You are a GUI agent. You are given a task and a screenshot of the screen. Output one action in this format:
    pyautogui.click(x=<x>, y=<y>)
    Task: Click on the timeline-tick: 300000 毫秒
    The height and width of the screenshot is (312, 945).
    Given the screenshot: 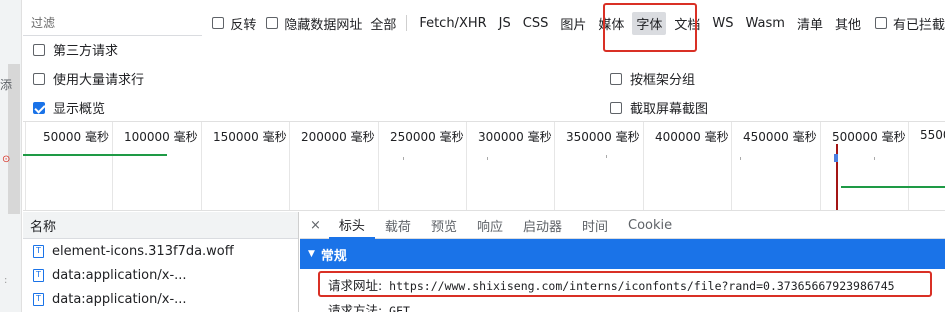 What is the action you would take?
    pyautogui.click(x=515, y=137)
    